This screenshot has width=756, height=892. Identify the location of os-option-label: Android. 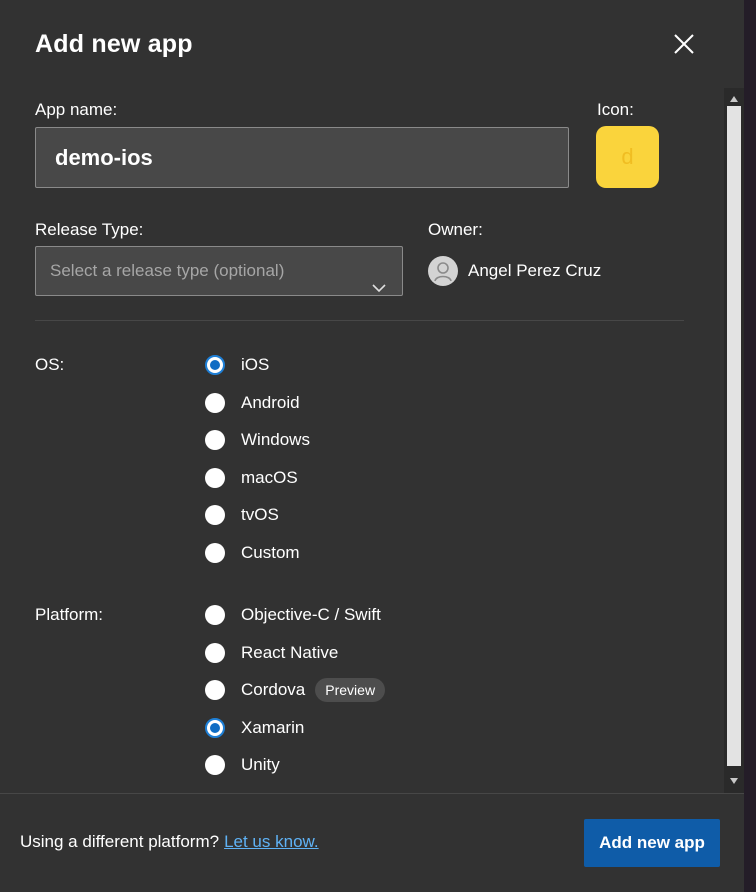
(270, 402).